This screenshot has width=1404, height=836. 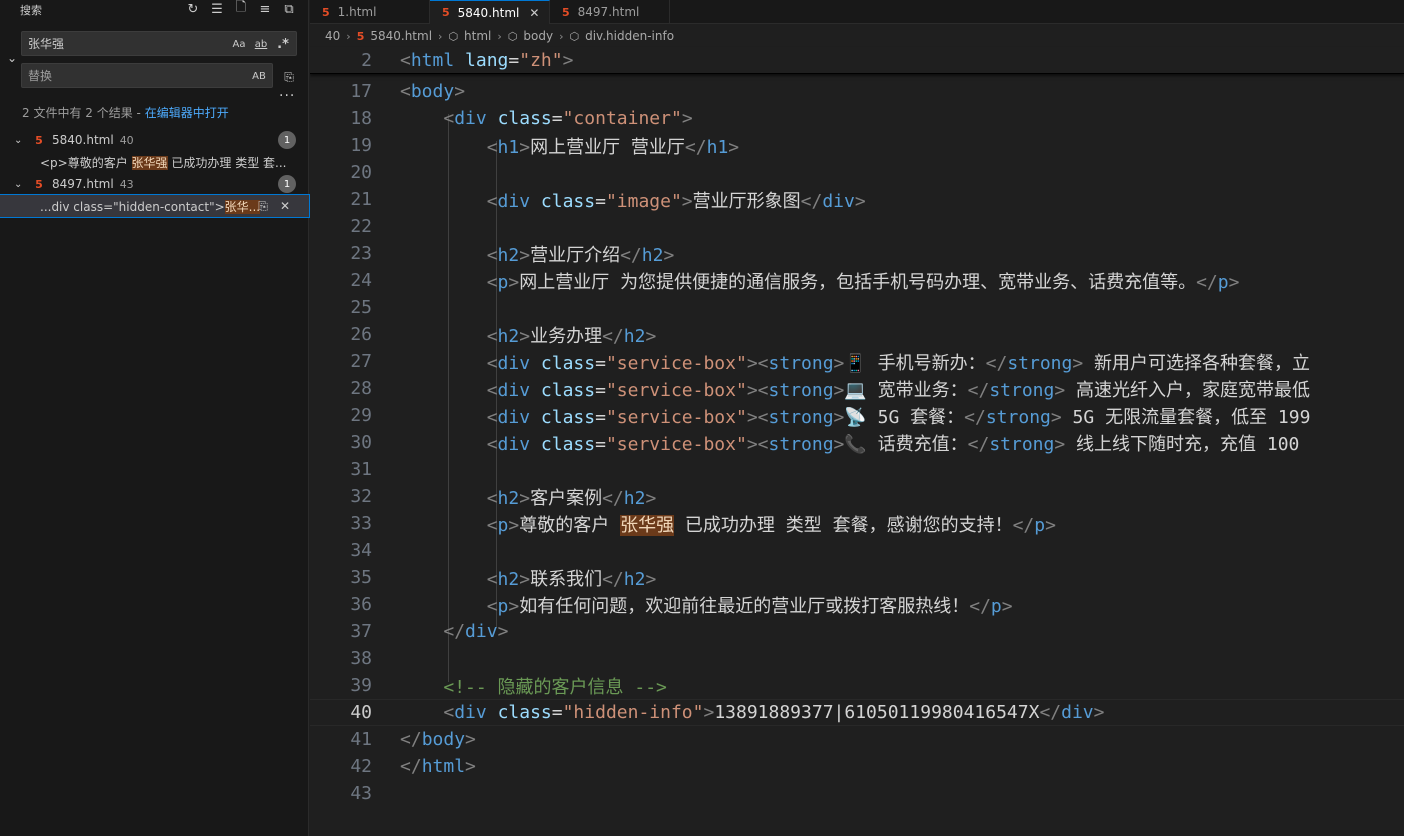 I want to click on search-field: Aa ab .*, so click(x=159, y=43).